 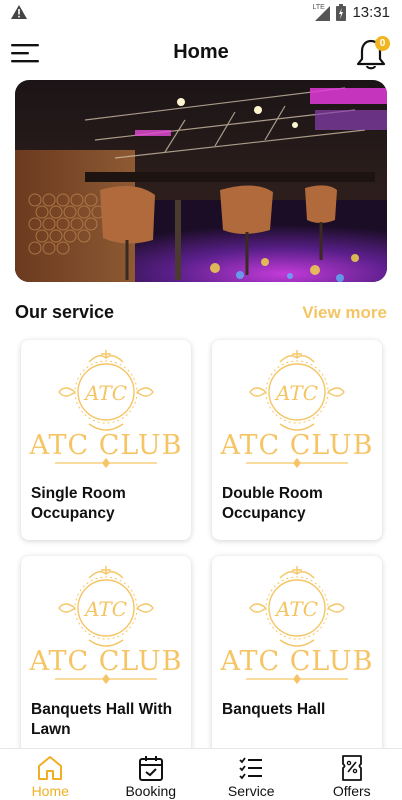 I want to click on ticket-percent-icon, so click(x=351, y=768).